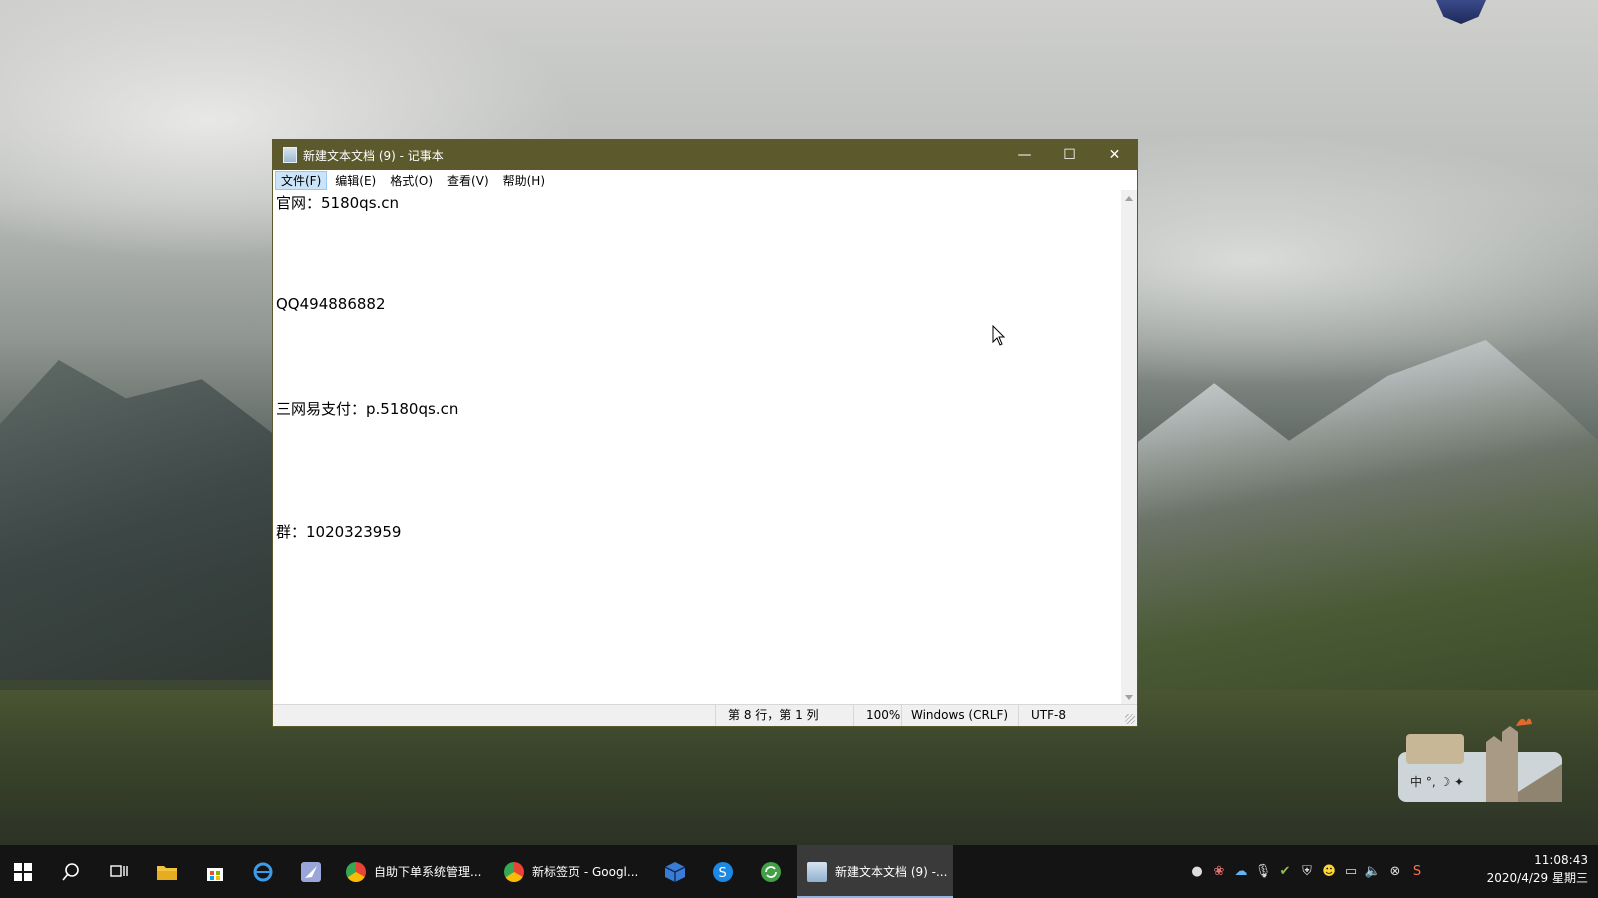 This screenshot has height=898, width=1598. I want to click on task-view-button, so click(119, 871).